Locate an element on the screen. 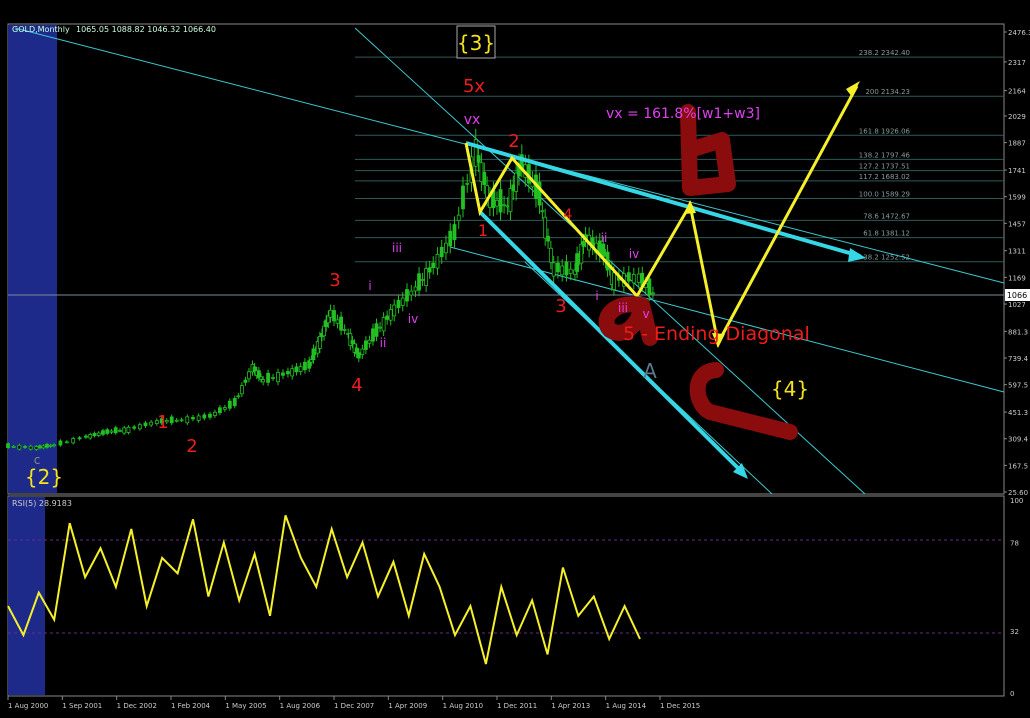 The width and height of the screenshot is (1030, 718). wave4-down: 4 is located at coordinates (568, 215).